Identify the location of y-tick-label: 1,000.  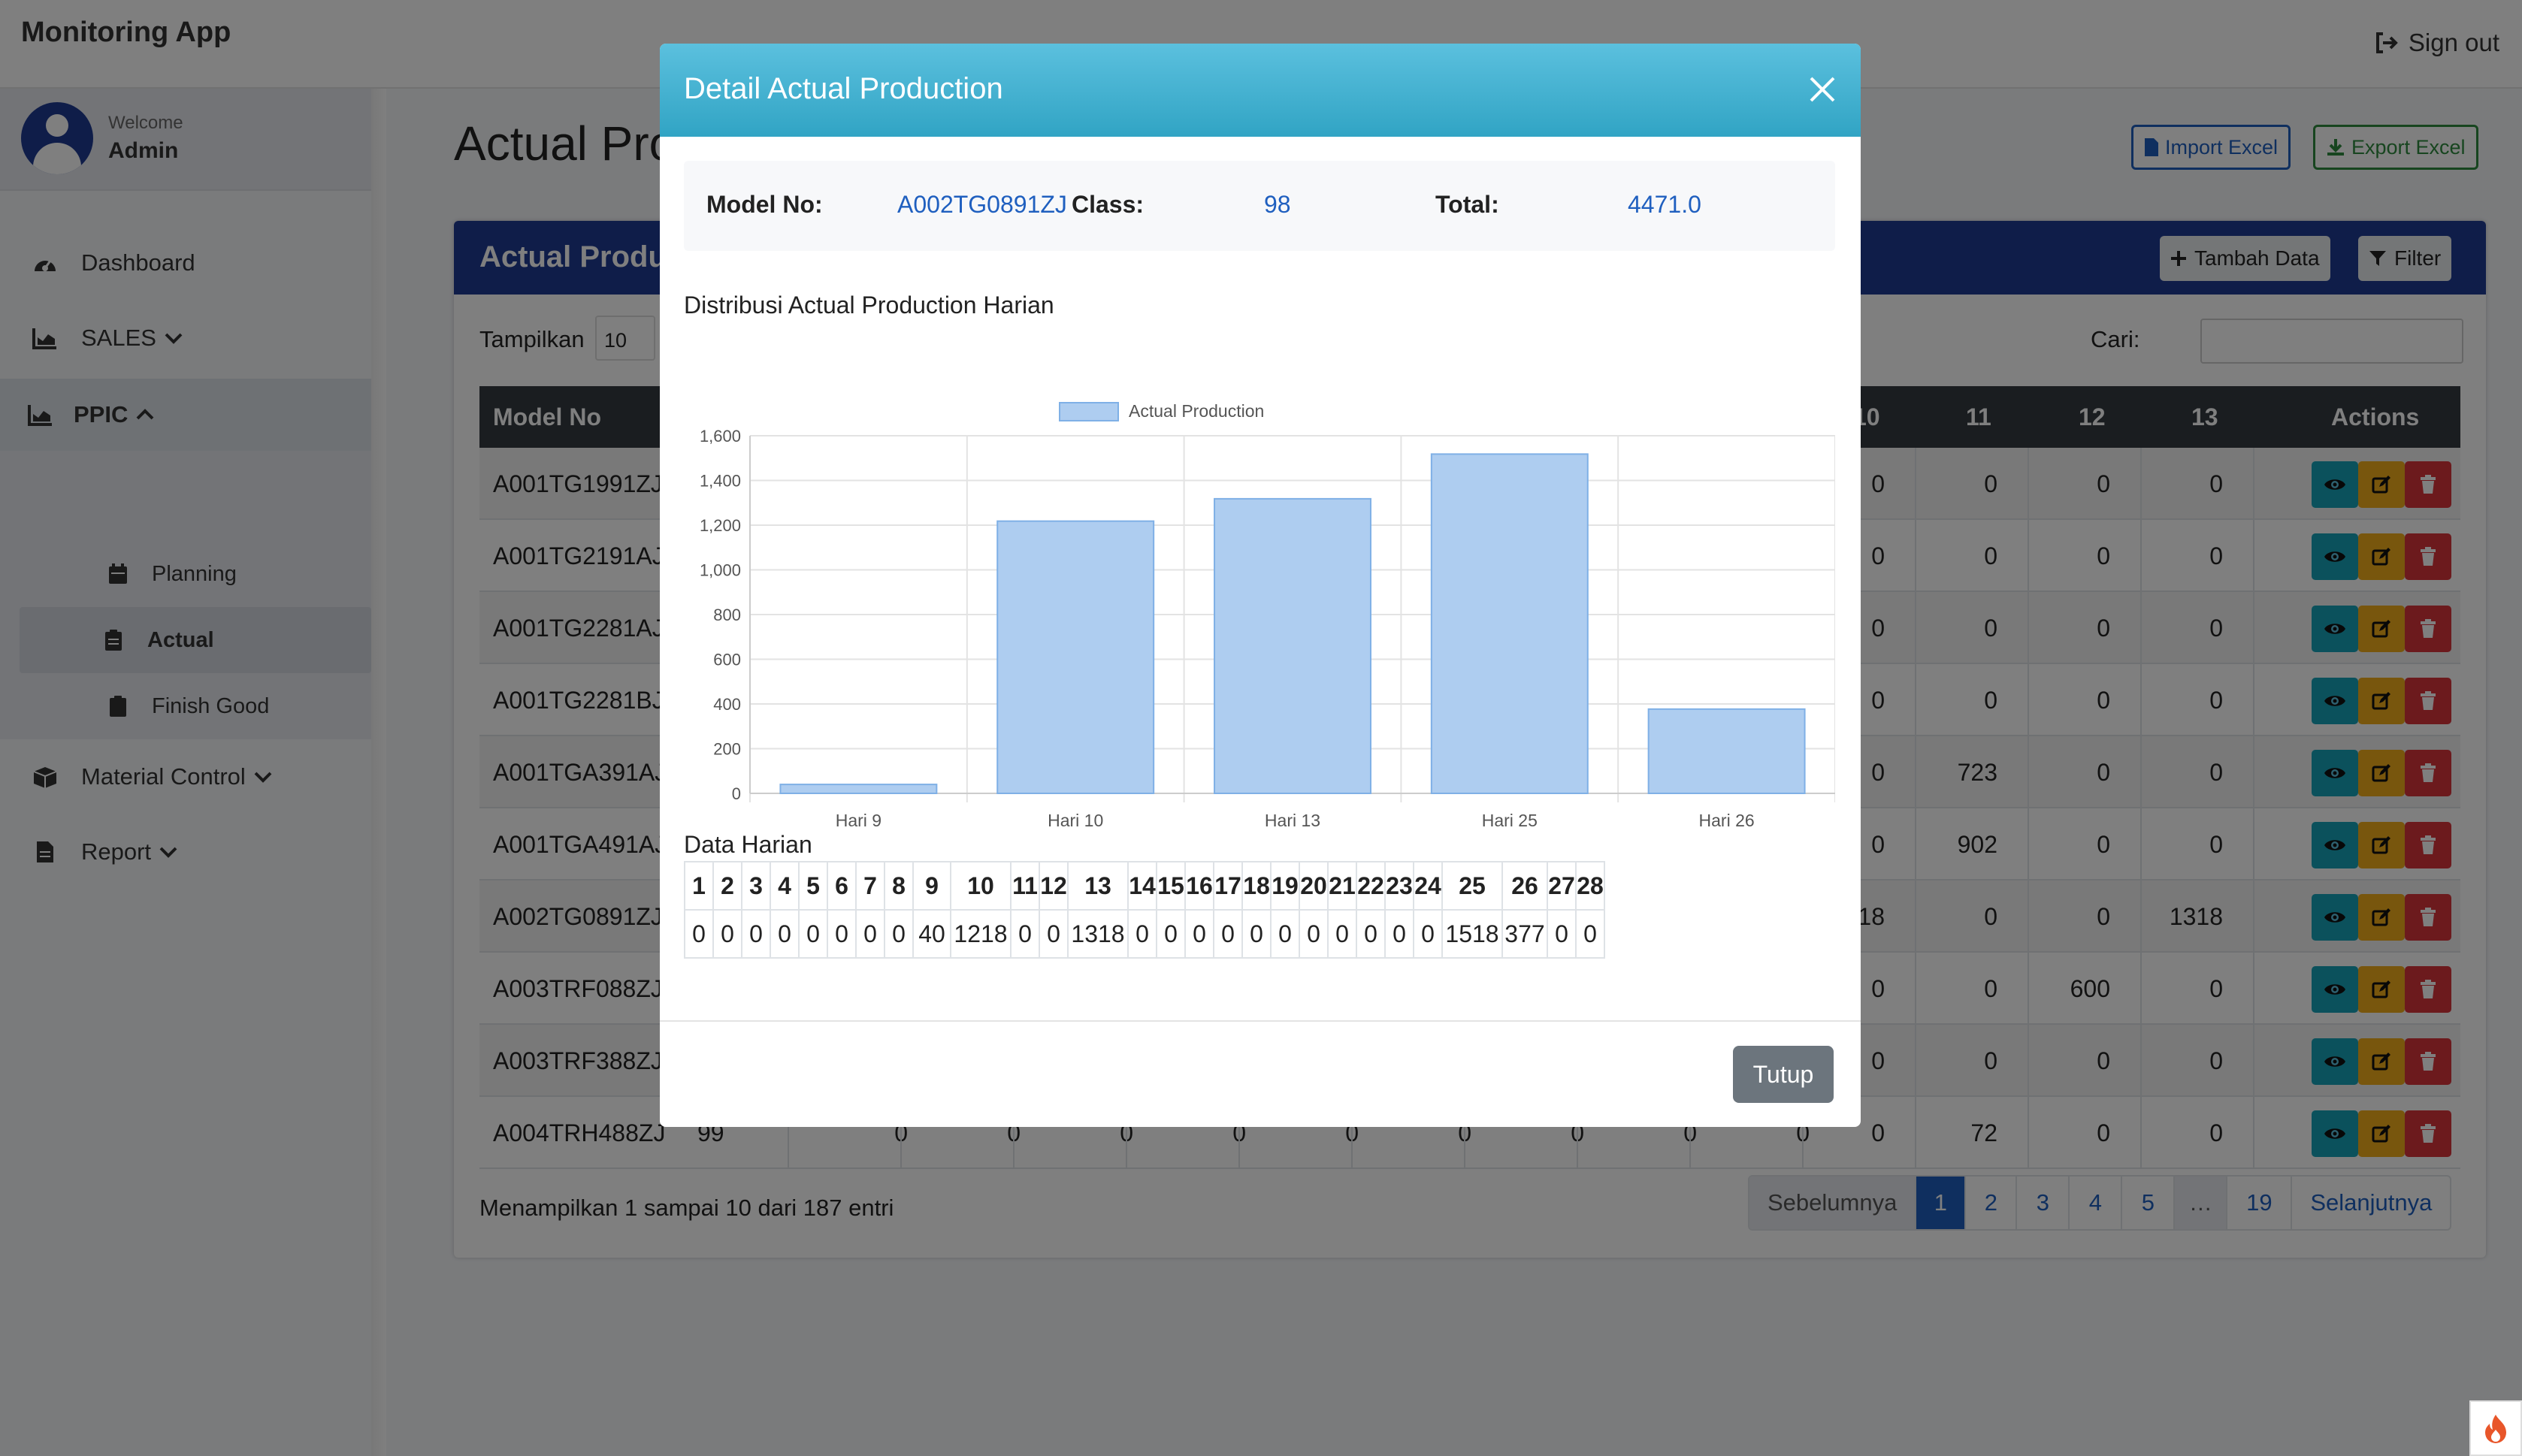
(720, 570).